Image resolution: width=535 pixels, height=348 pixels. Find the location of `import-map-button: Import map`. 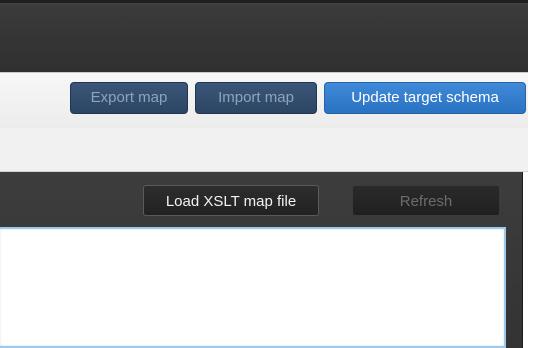

import-map-button: Import map is located at coordinates (256, 98).